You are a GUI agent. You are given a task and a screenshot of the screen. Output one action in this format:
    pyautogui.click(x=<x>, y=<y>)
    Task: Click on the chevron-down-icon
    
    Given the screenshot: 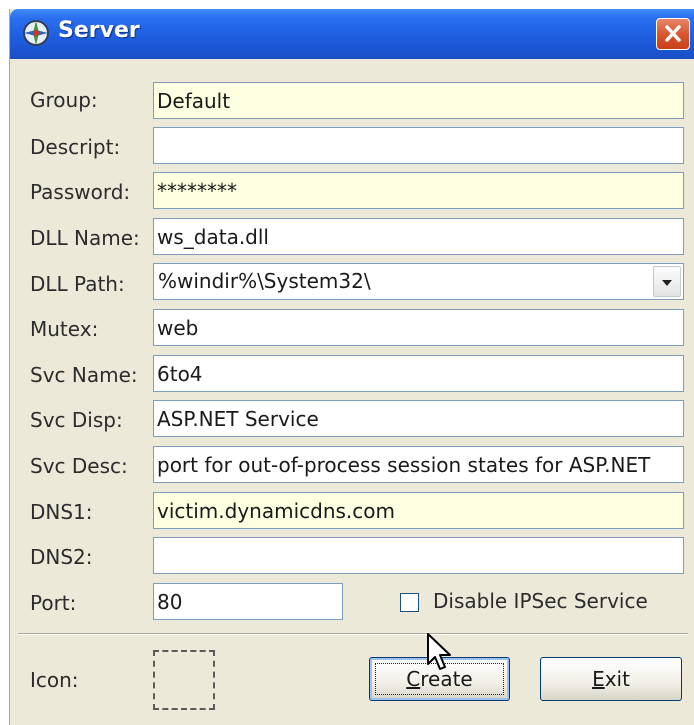 What is the action you would take?
    pyautogui.click(x=667, y=283)
    